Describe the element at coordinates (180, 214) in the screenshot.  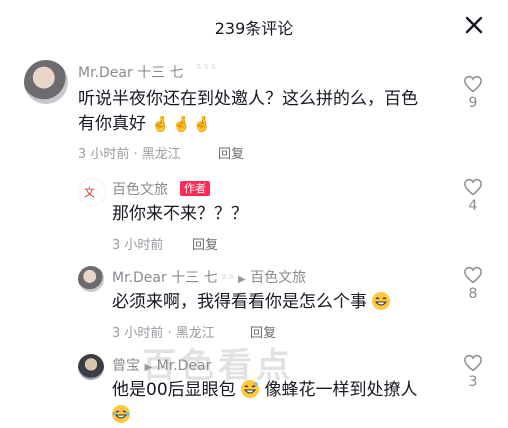
I see `comment-text: 那你来不来？？？` at that location.